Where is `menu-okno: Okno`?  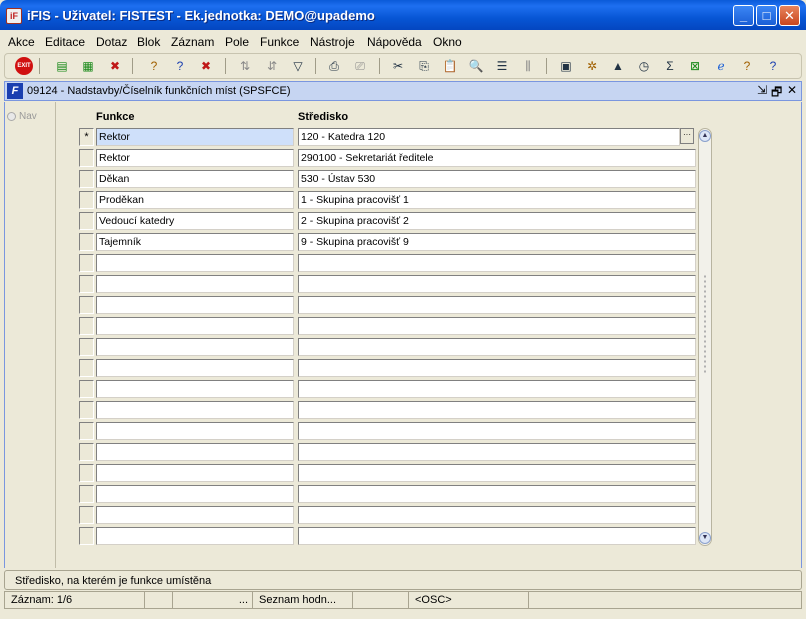 menu-okno: Okno is located at coordinates (447, 42).